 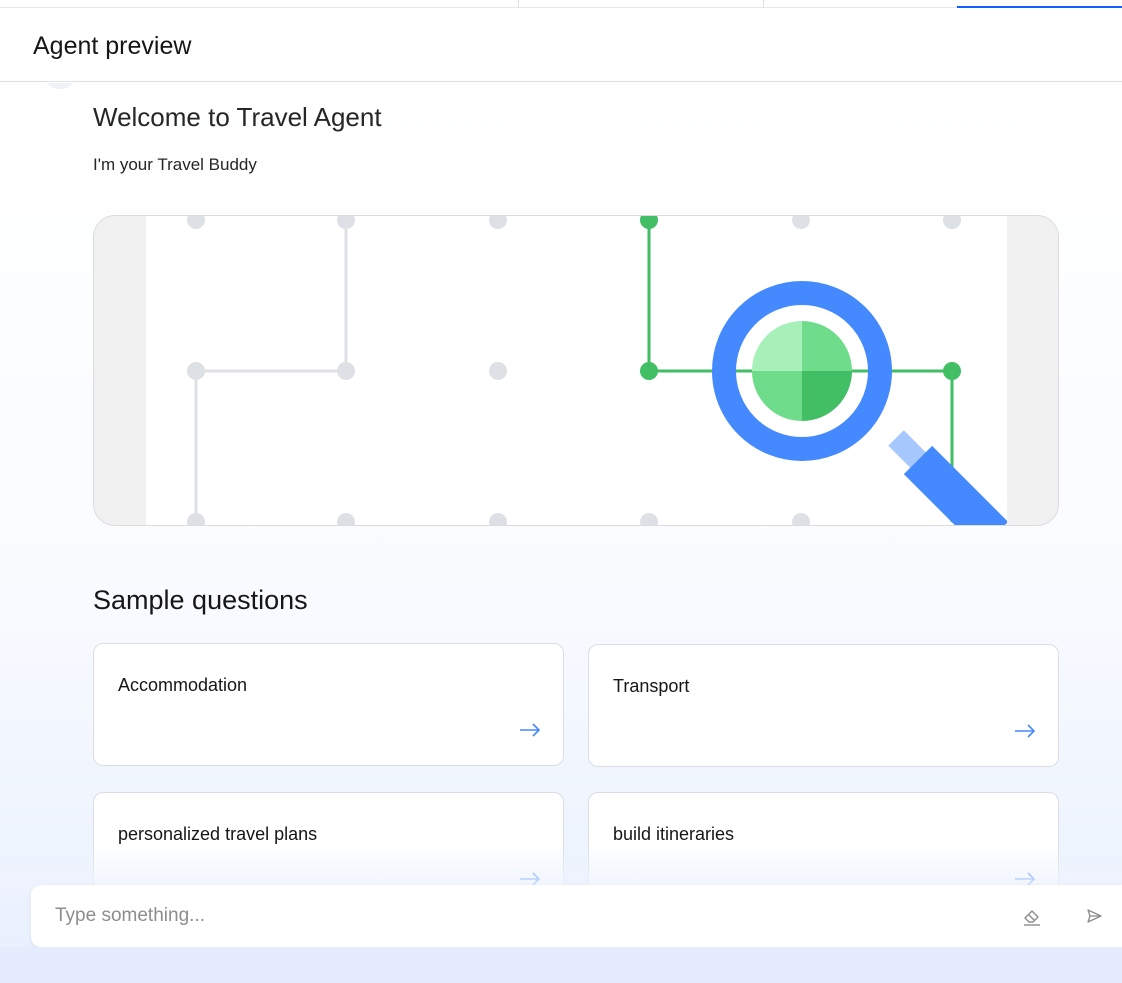 I want to click on send-icon, so click(x=1094, y=916).